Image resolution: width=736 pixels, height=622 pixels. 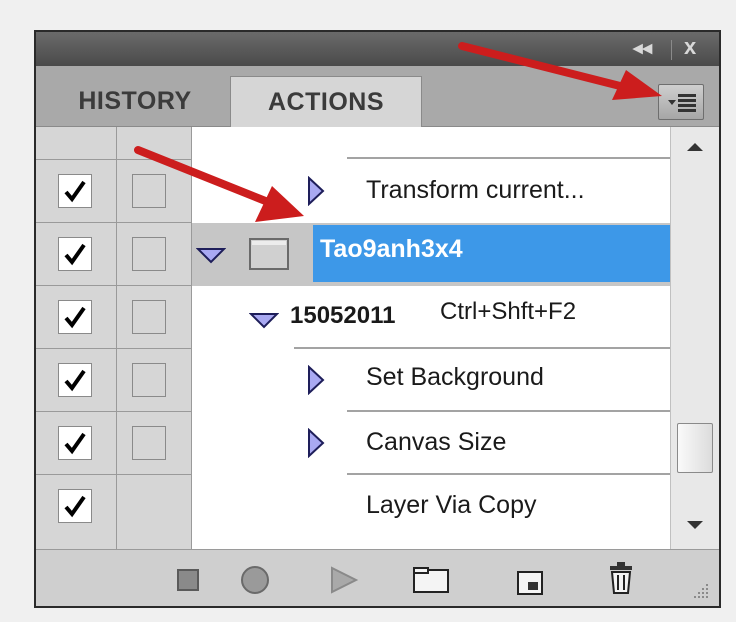 I want to click on list-item: Set Background, so click(x=353, y=380).